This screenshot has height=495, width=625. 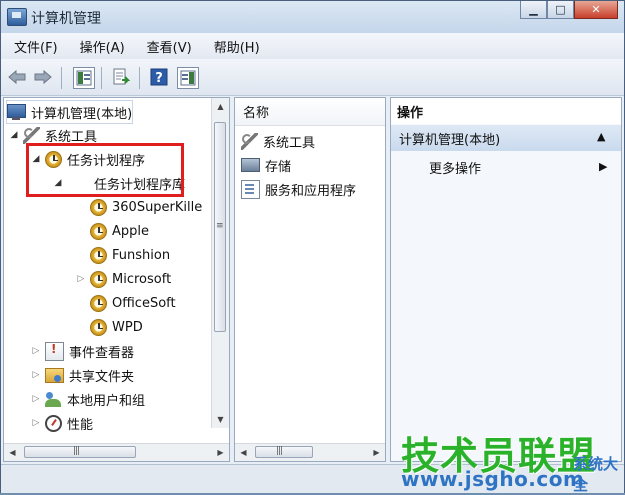 I want to click on tree-item-local-users: ▷ 本地用户和组, so click(x=87, y=399).